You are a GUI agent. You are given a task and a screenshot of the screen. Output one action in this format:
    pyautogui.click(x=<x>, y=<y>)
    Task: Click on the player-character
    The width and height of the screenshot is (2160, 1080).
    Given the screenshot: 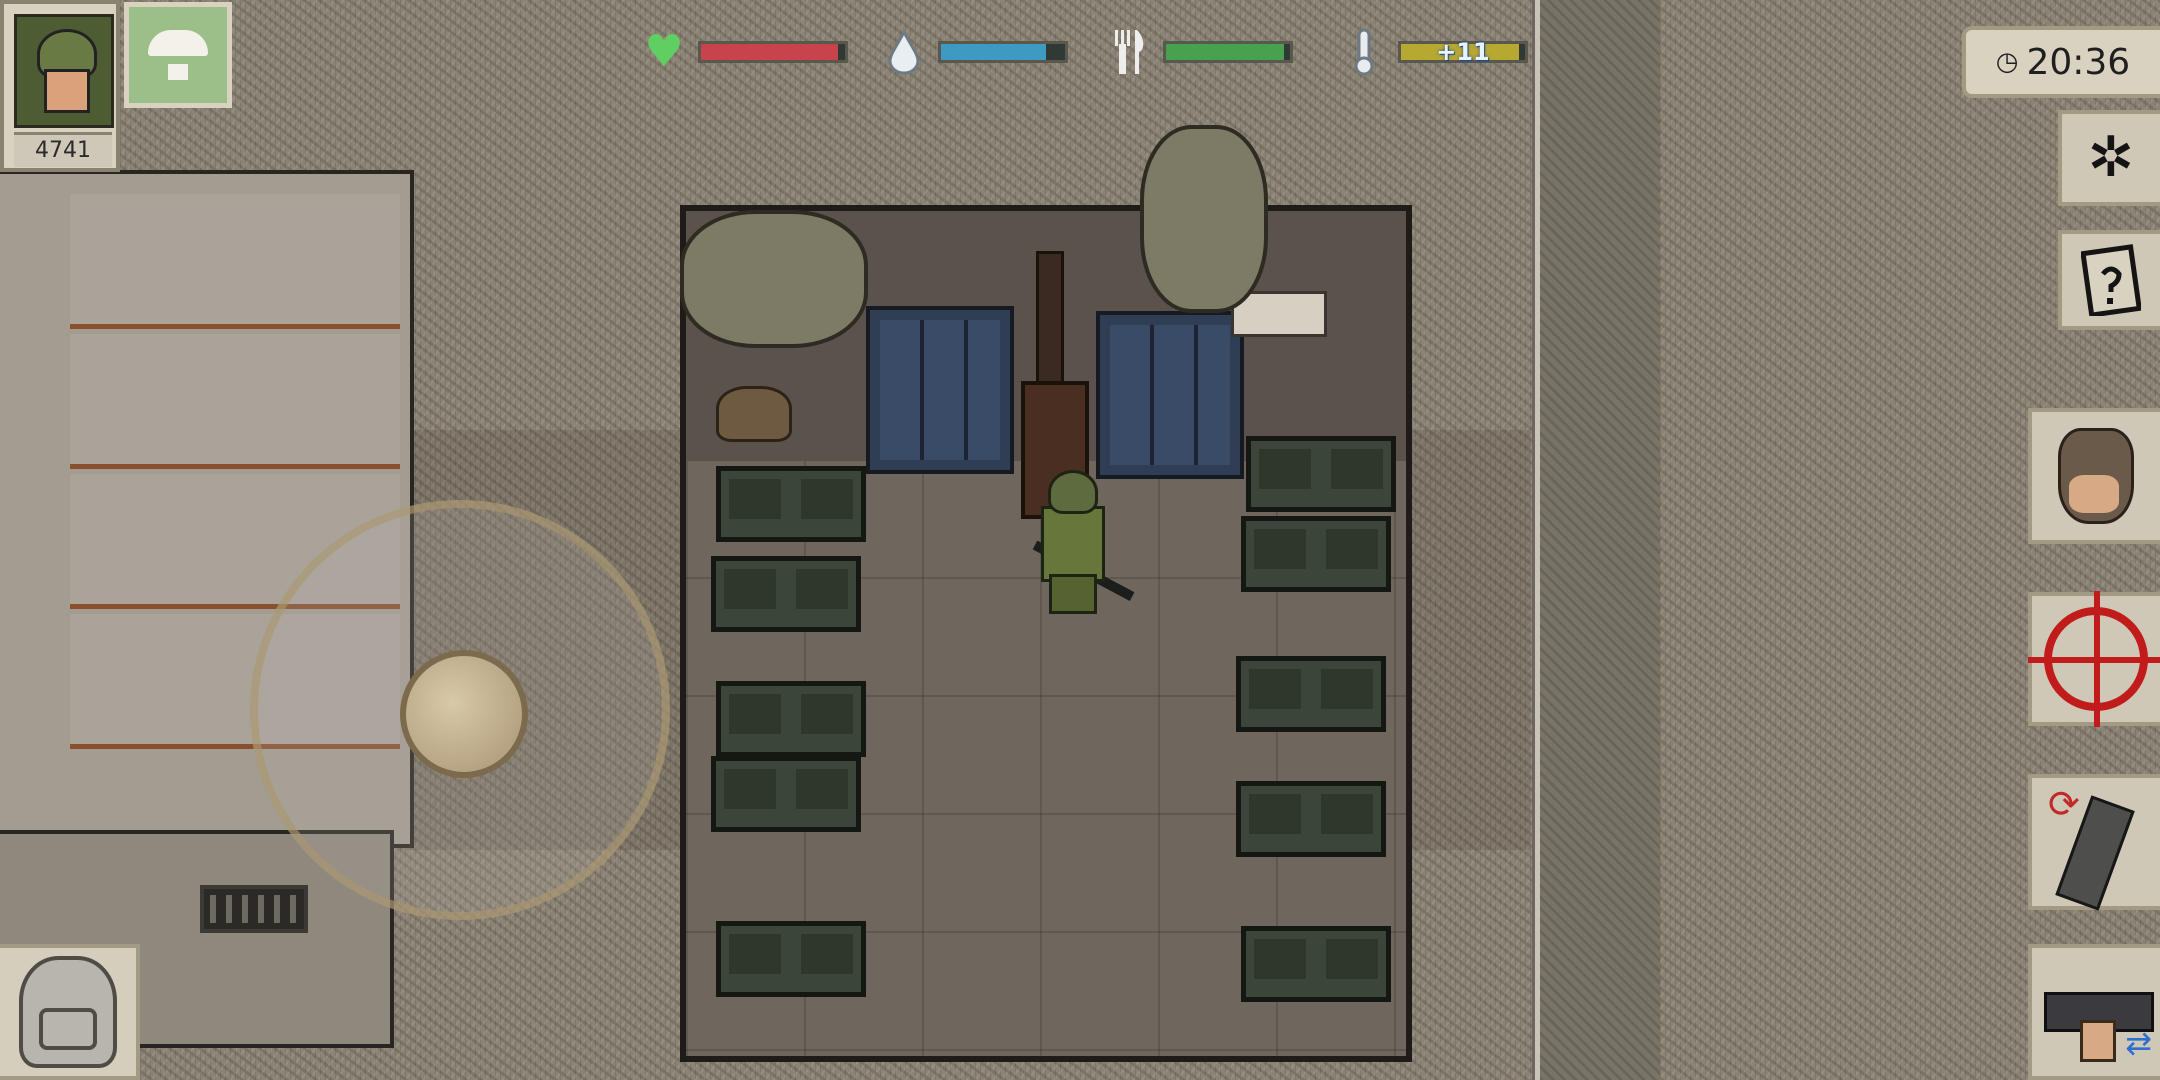 What is the action you would take?
    pyautogui.click(x=1083, y=542)
    